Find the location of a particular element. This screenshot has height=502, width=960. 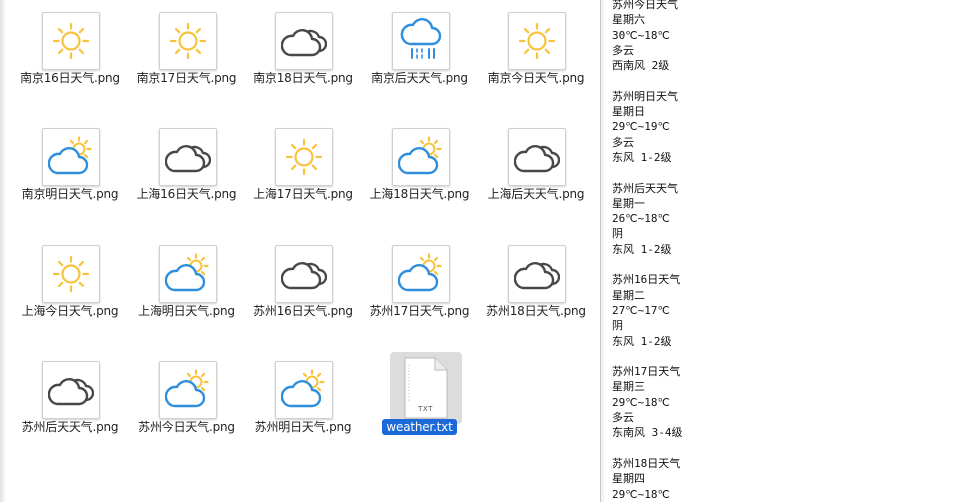

file-item: 苏州16日天气.png is located at coordinates (305, 291).